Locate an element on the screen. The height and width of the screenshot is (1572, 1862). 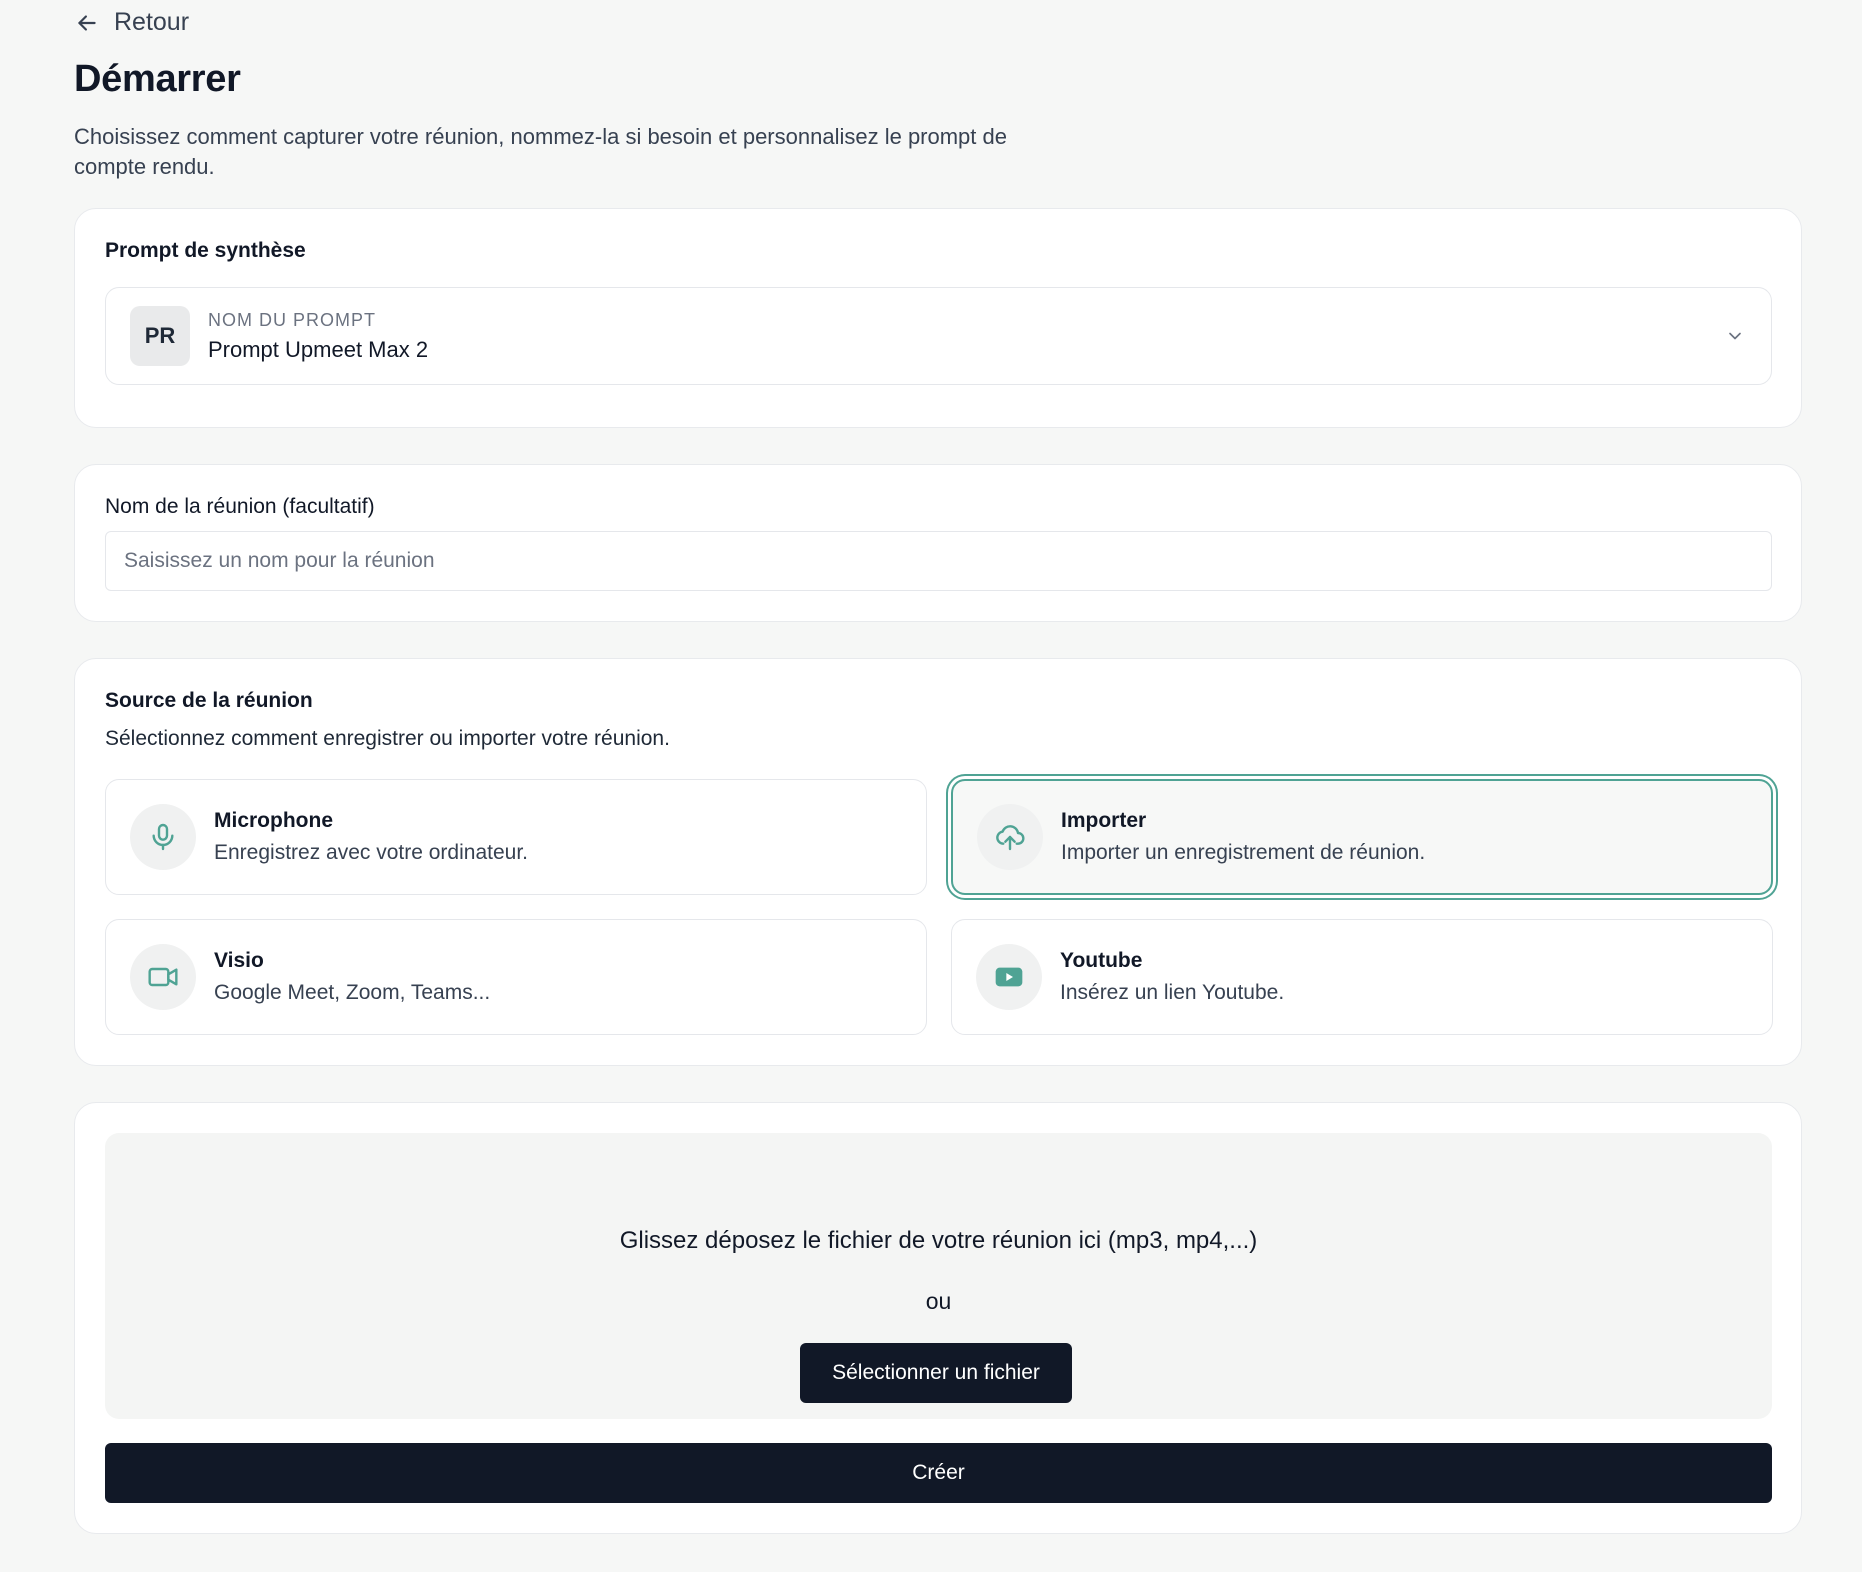
prompt-text: NOM DU PROMPT Prompt Upmeet Max 2 is located at coordinates (318, 336).